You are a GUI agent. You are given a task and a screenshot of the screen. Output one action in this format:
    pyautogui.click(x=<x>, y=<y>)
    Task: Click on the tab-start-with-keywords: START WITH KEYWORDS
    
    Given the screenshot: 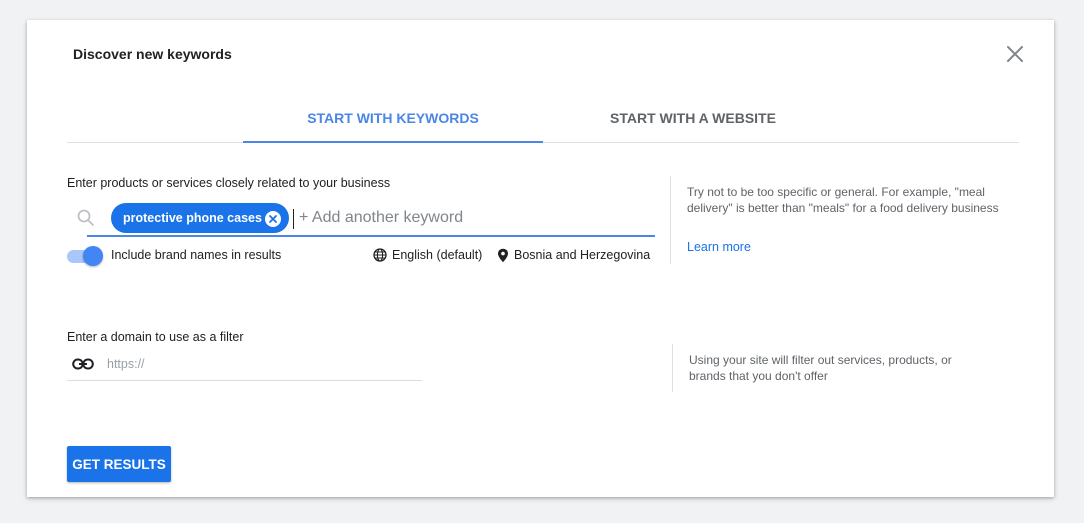 What is the action you would take?
    pyautogui.click(x=393, y=121)
    